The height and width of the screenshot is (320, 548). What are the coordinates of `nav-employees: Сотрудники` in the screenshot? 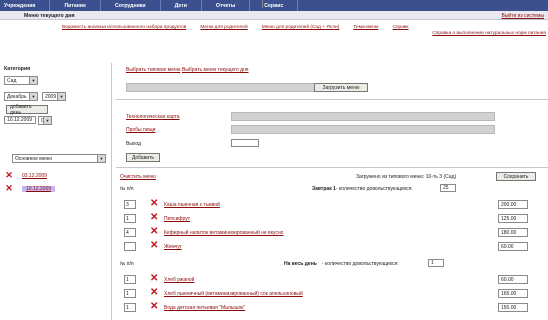 It's located at (131, 5).